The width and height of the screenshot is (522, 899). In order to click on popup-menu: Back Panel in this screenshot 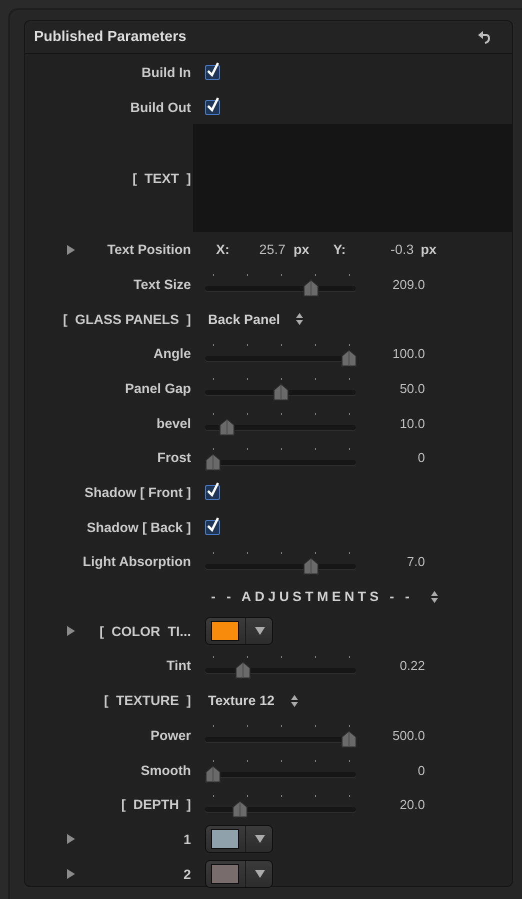, I will do `click(254, 319)`.